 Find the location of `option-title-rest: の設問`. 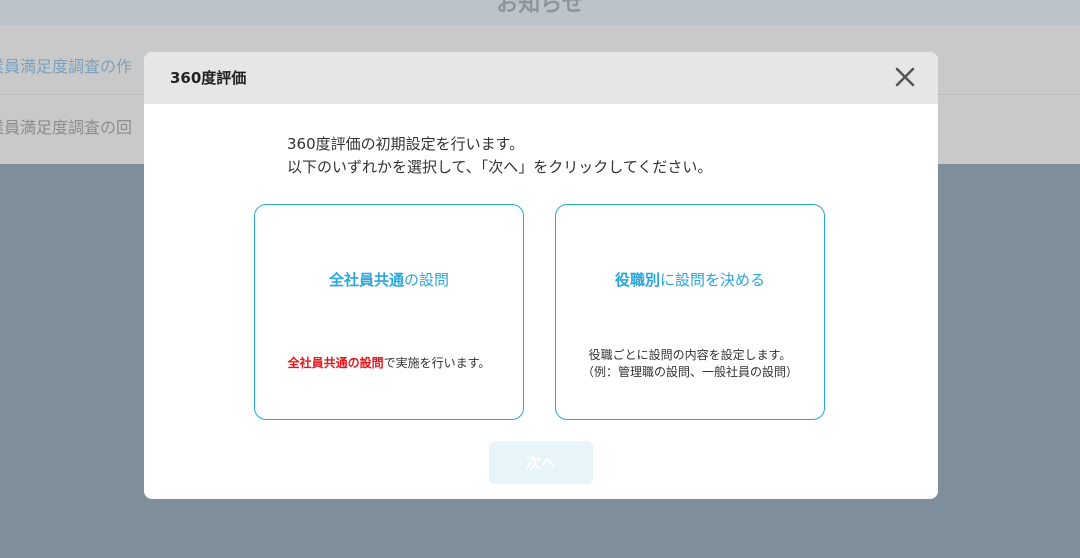

option-title-rest: の設問 is located at coordinates (427, 280).